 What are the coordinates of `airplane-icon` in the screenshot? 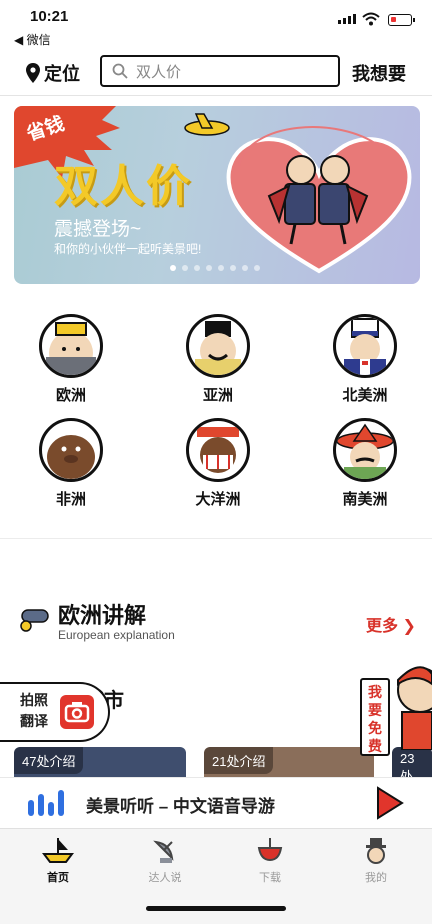 It's located at (207, 124).